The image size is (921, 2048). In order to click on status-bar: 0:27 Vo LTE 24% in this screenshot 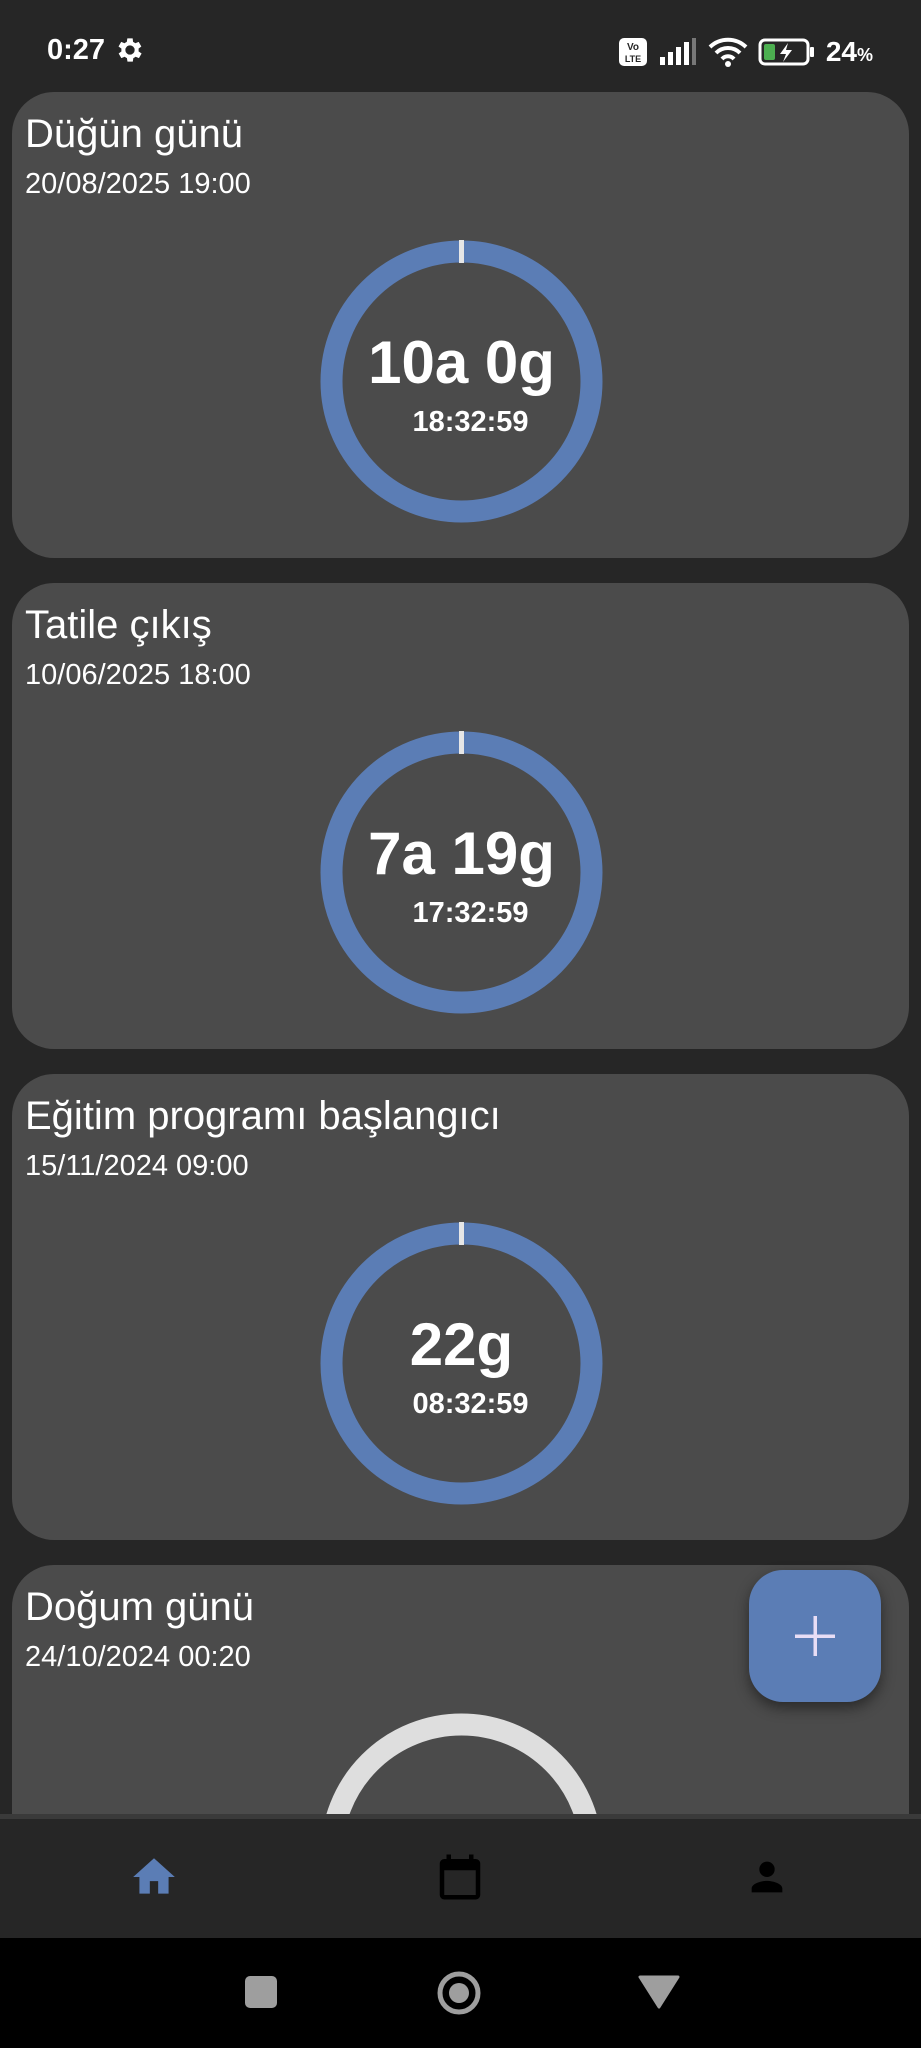, I will do `click(460, 46)`.